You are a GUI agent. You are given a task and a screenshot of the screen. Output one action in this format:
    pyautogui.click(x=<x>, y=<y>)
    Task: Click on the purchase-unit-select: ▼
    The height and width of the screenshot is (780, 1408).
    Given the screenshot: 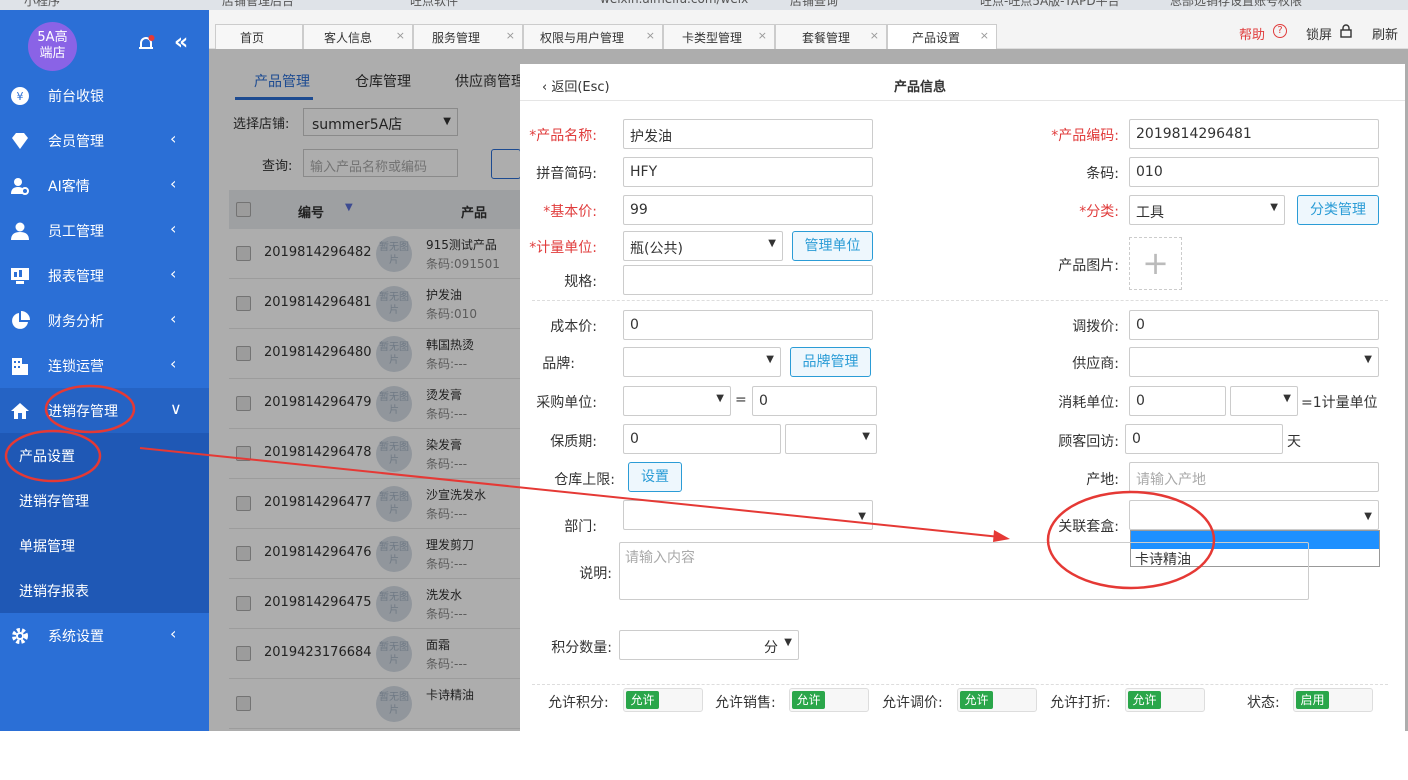 What is the action you would take?
    pyautogui.click(x=677, y=401)
    